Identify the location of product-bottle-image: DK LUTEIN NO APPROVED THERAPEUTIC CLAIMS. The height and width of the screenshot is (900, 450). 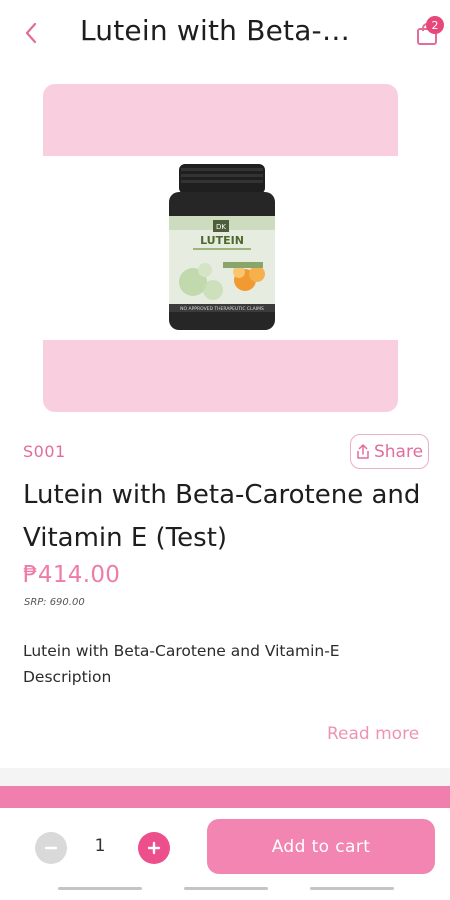
(222, 247).